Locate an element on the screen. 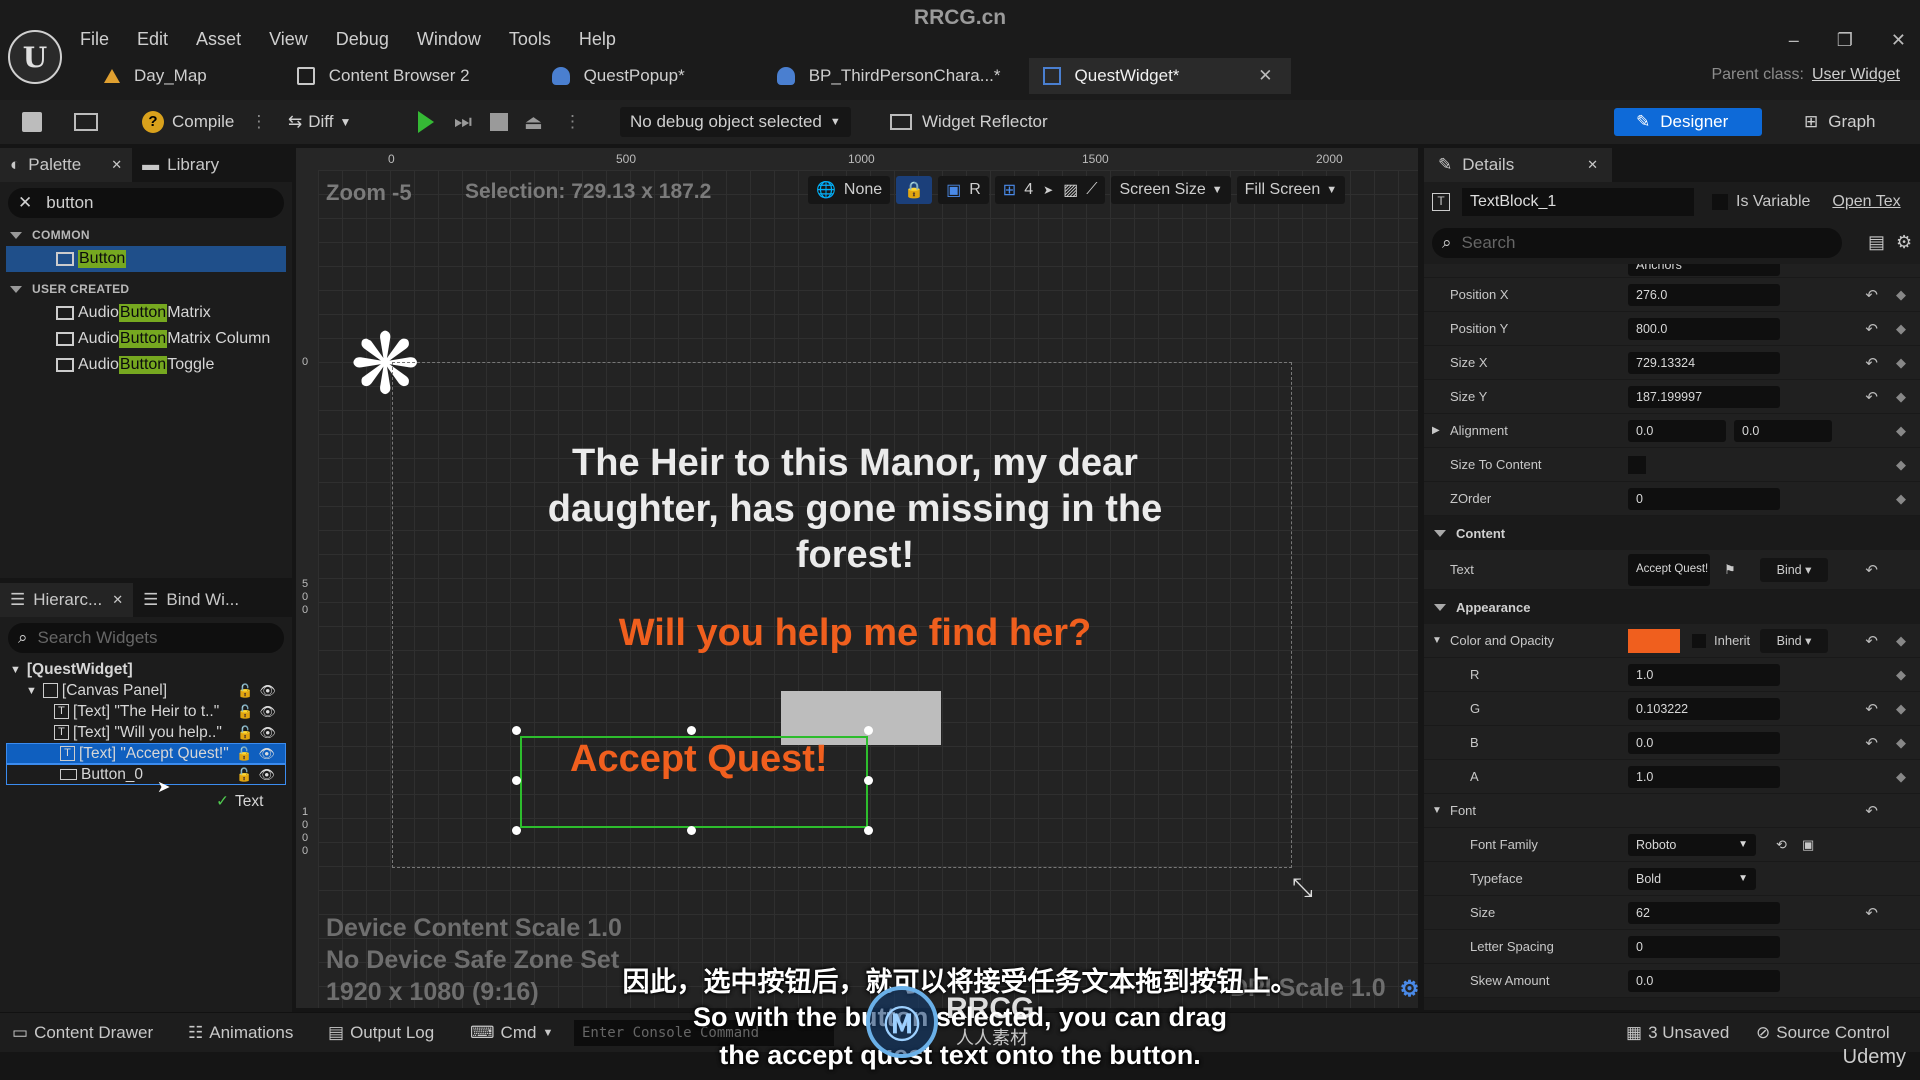  hierarchy-item-canvas-panel: ▼ [Canvas Panel] 🔓👁 is located at coordinates (146, 690).